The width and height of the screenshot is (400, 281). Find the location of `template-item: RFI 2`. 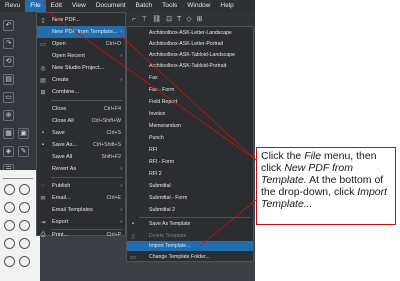

template-item: RFI 2 is located at coordinates (190, 174).